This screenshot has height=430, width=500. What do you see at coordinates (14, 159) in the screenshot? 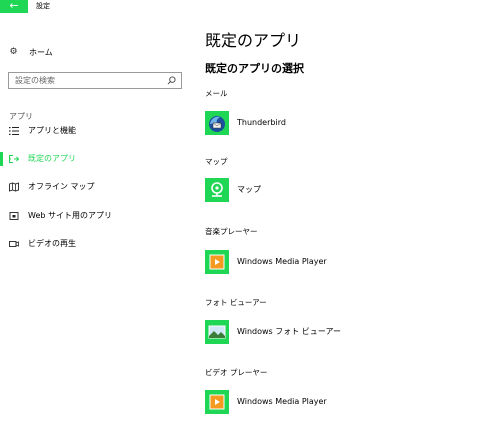
I see `default-apps-icon` at bounding box center [14, 159].